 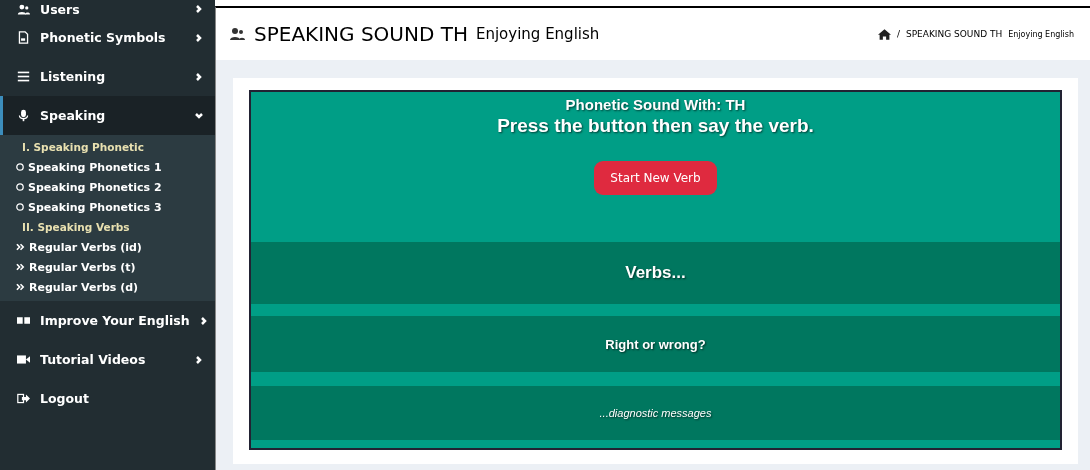 What do you see at coordinates (1041, 34) in the screenshot?
I see `breadcrumb-subtitle: Enjoying English` at bounding box center [1041, 34].